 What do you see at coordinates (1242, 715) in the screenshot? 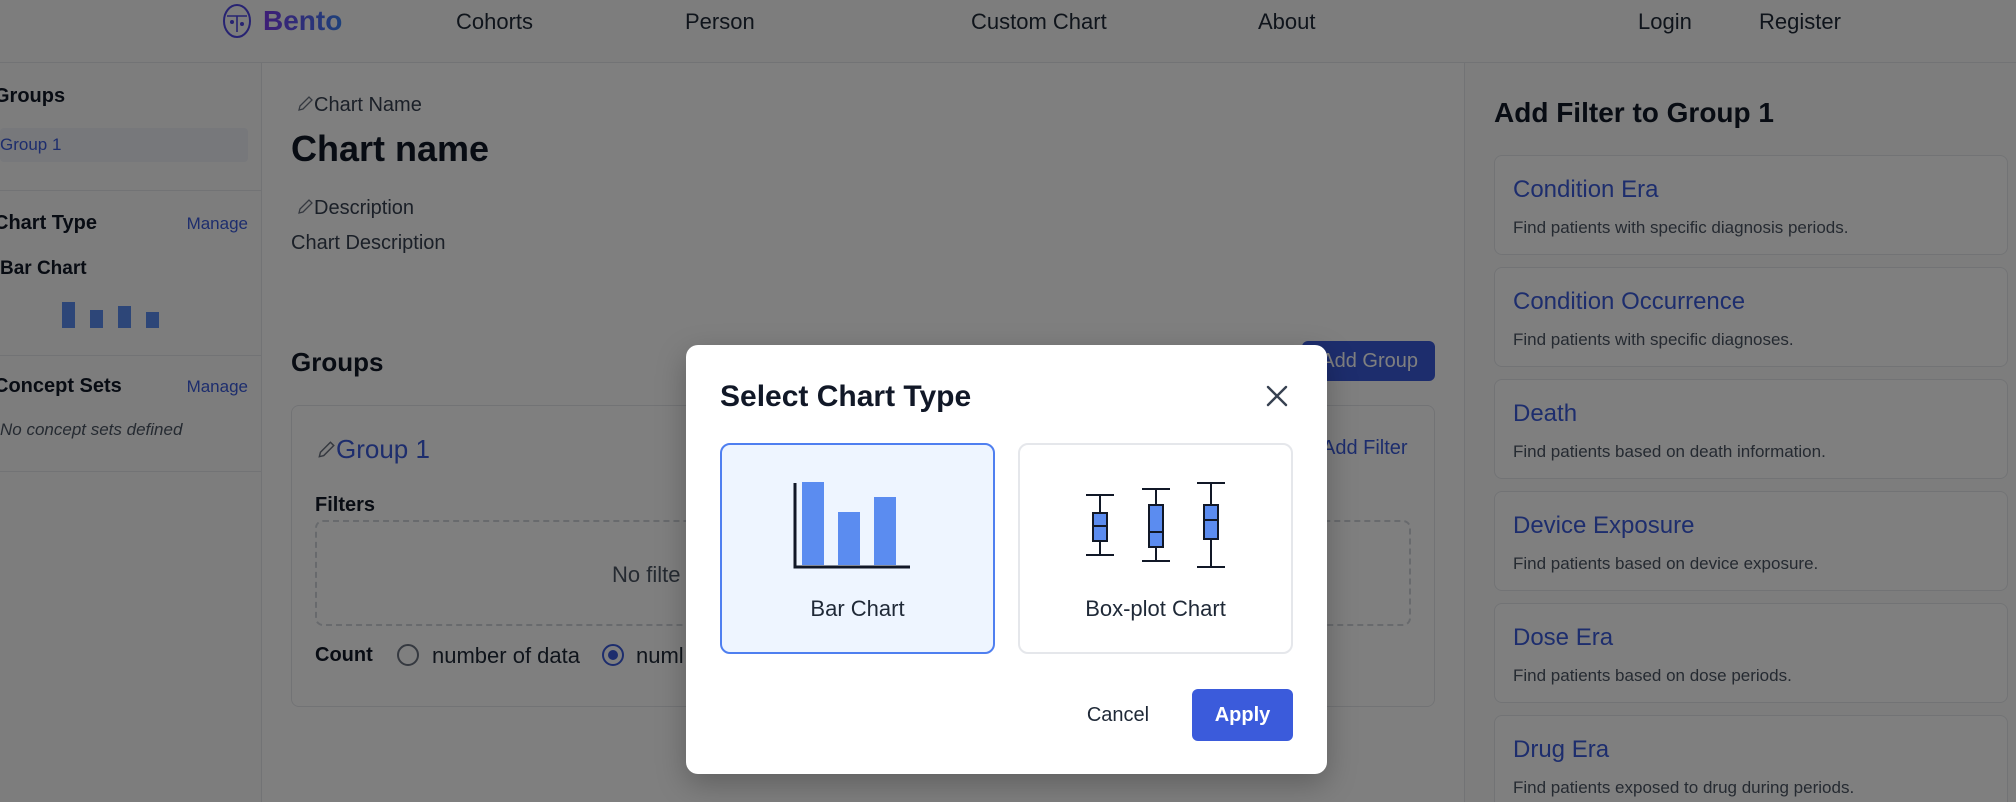
I see `apply-button: Apply` at bounding box center [1242, 715].